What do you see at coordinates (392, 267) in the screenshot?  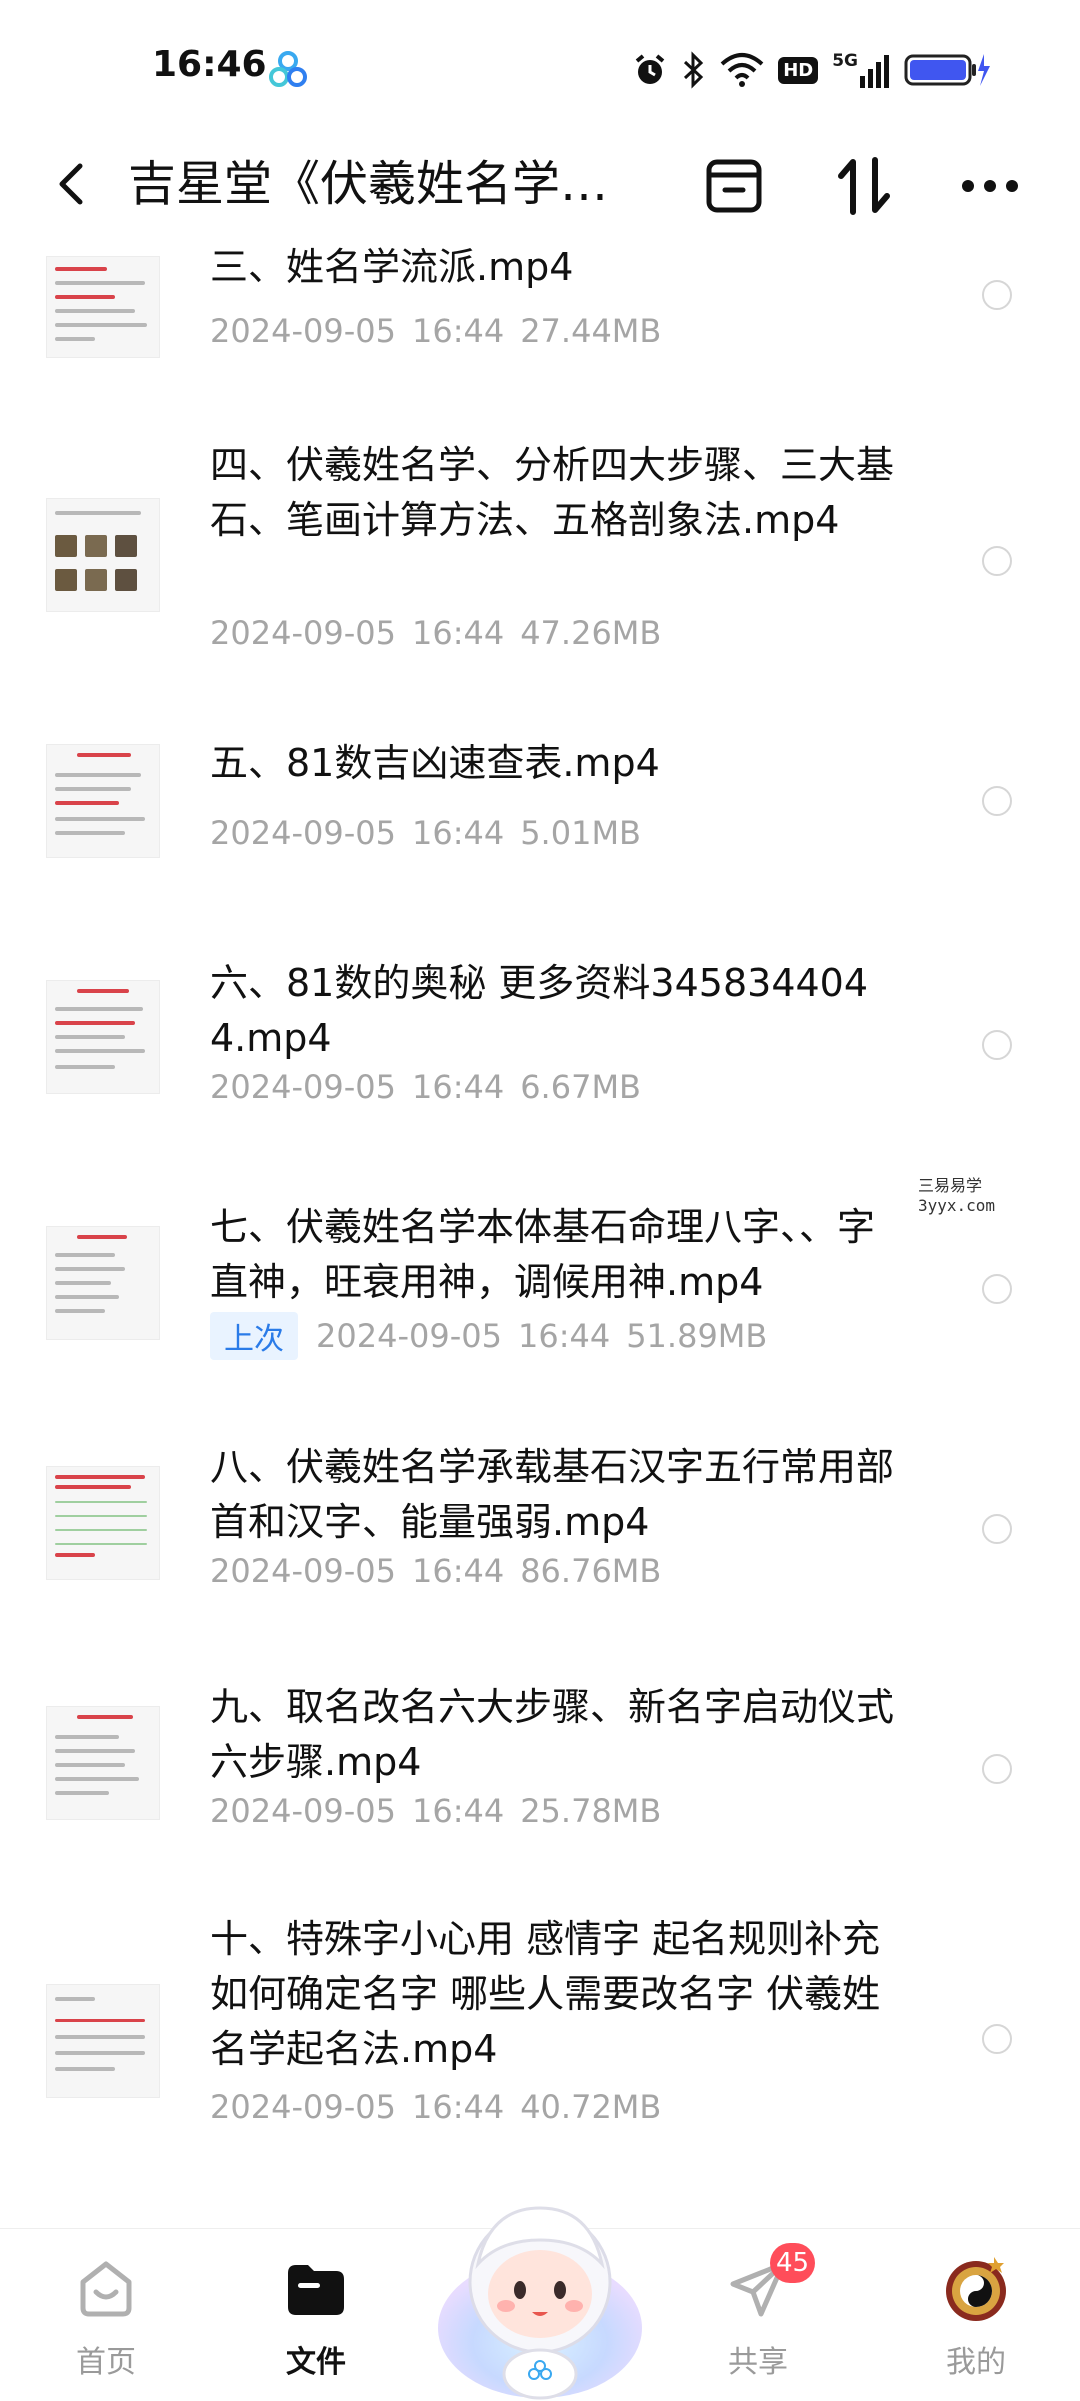 I see `file-name: 三、姓名学流派.mp4` at bounding box center [392, 267].